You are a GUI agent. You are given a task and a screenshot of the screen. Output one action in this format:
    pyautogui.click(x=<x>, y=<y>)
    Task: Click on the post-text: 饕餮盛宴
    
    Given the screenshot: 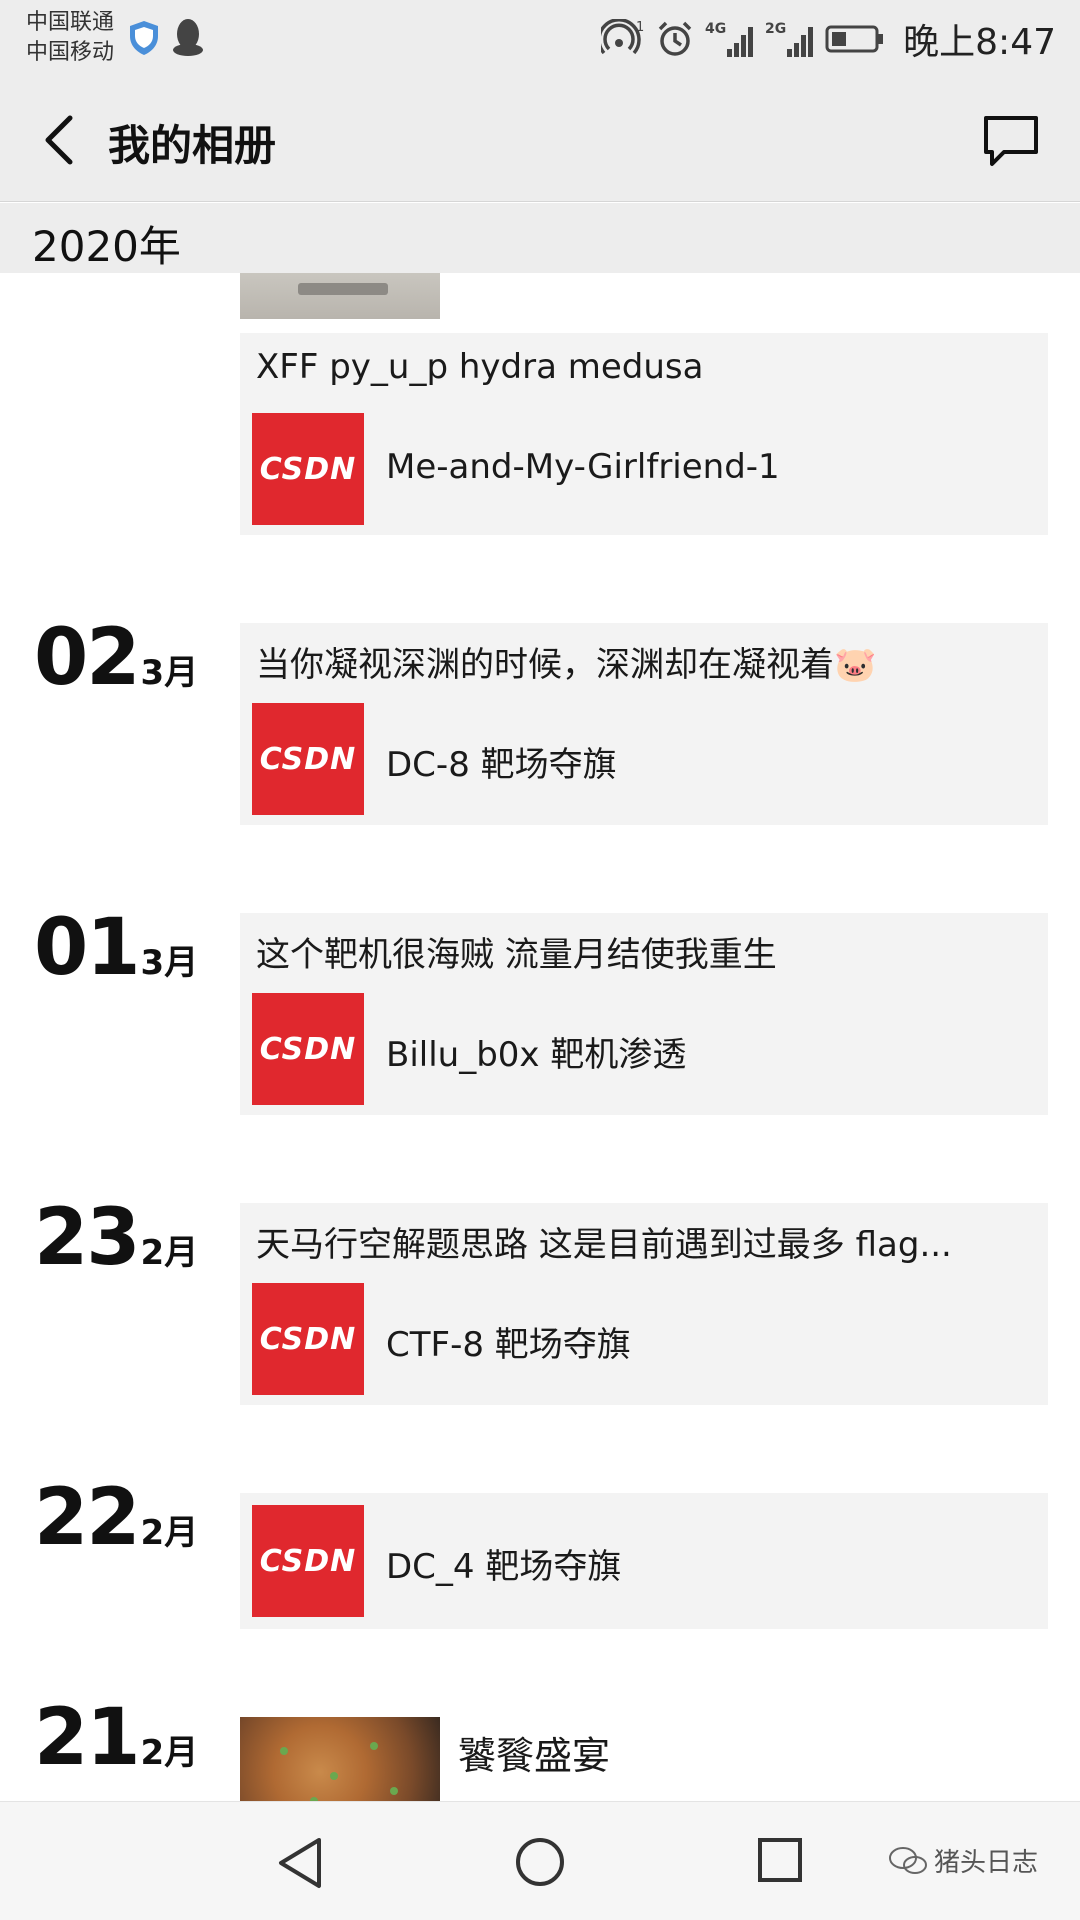 What is the action you would take?
    pyautogui.click(x=534, y=1756)
    